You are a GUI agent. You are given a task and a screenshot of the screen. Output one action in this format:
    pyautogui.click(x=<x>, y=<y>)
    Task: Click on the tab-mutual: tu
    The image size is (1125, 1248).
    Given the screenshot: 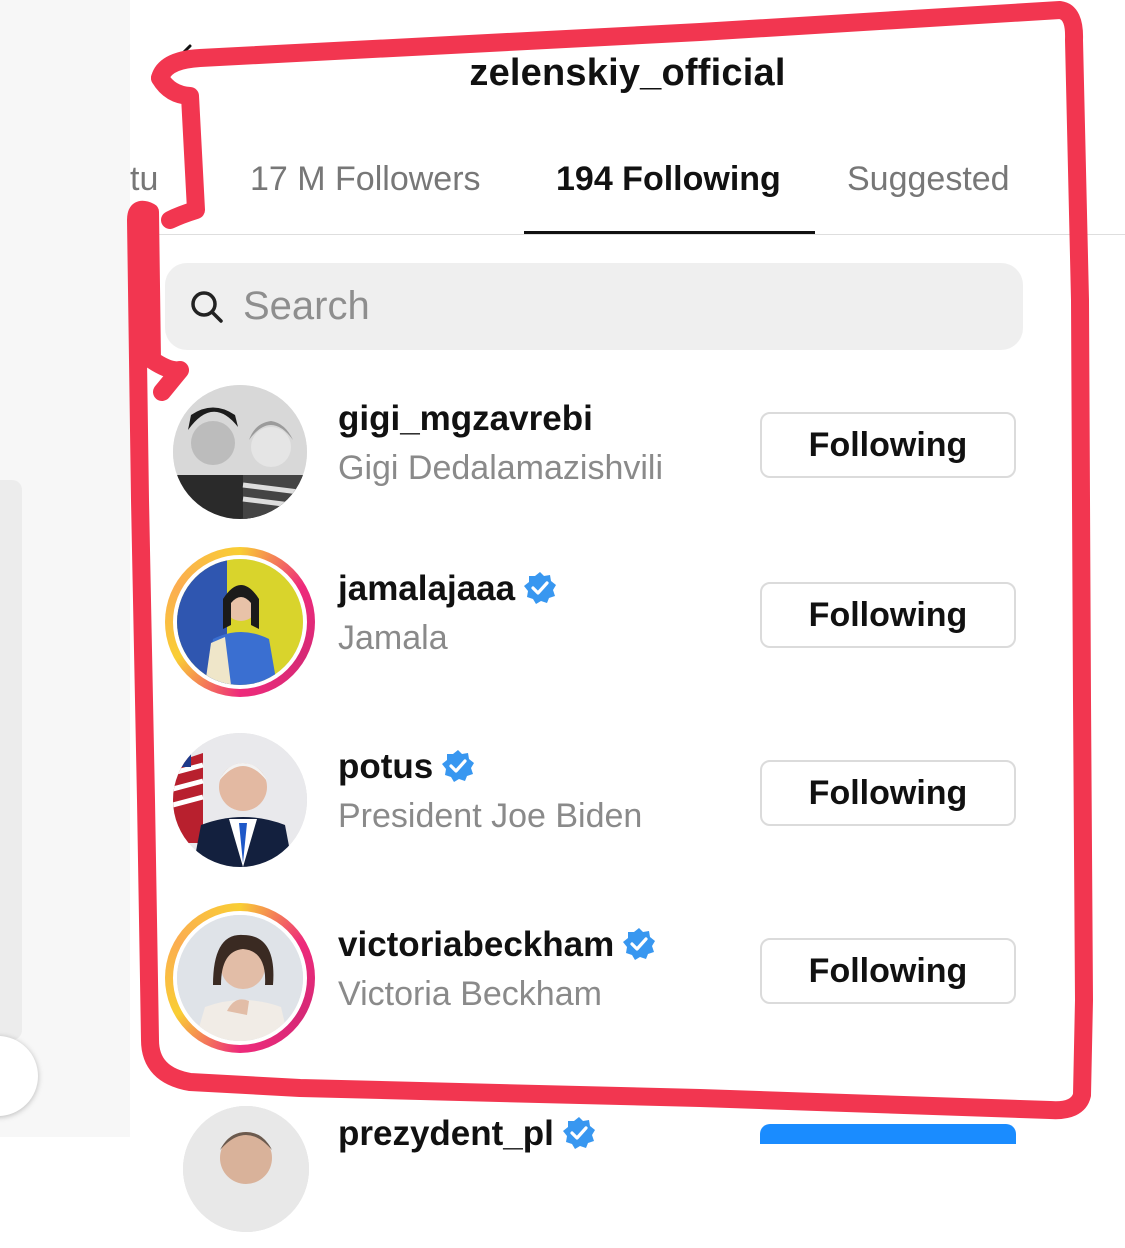 What is the action you would take?
    pyautogui.click(x=144, y=179)
    